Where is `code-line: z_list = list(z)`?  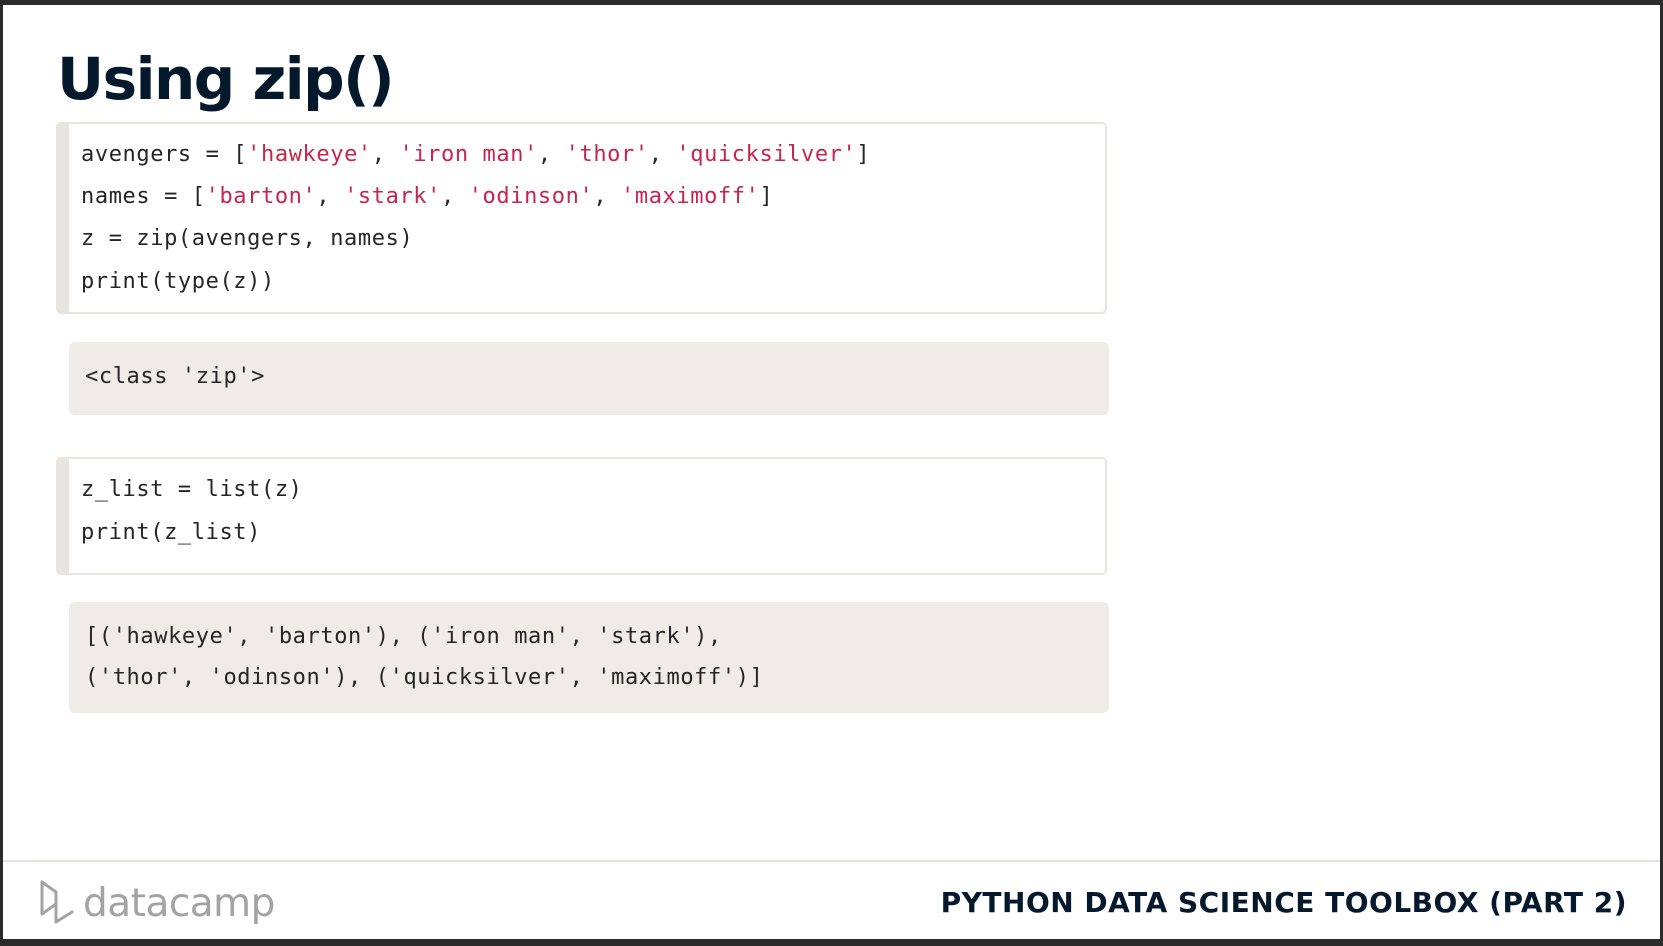 code-line: z_list = list(z) is located at coordinates (192, 489).